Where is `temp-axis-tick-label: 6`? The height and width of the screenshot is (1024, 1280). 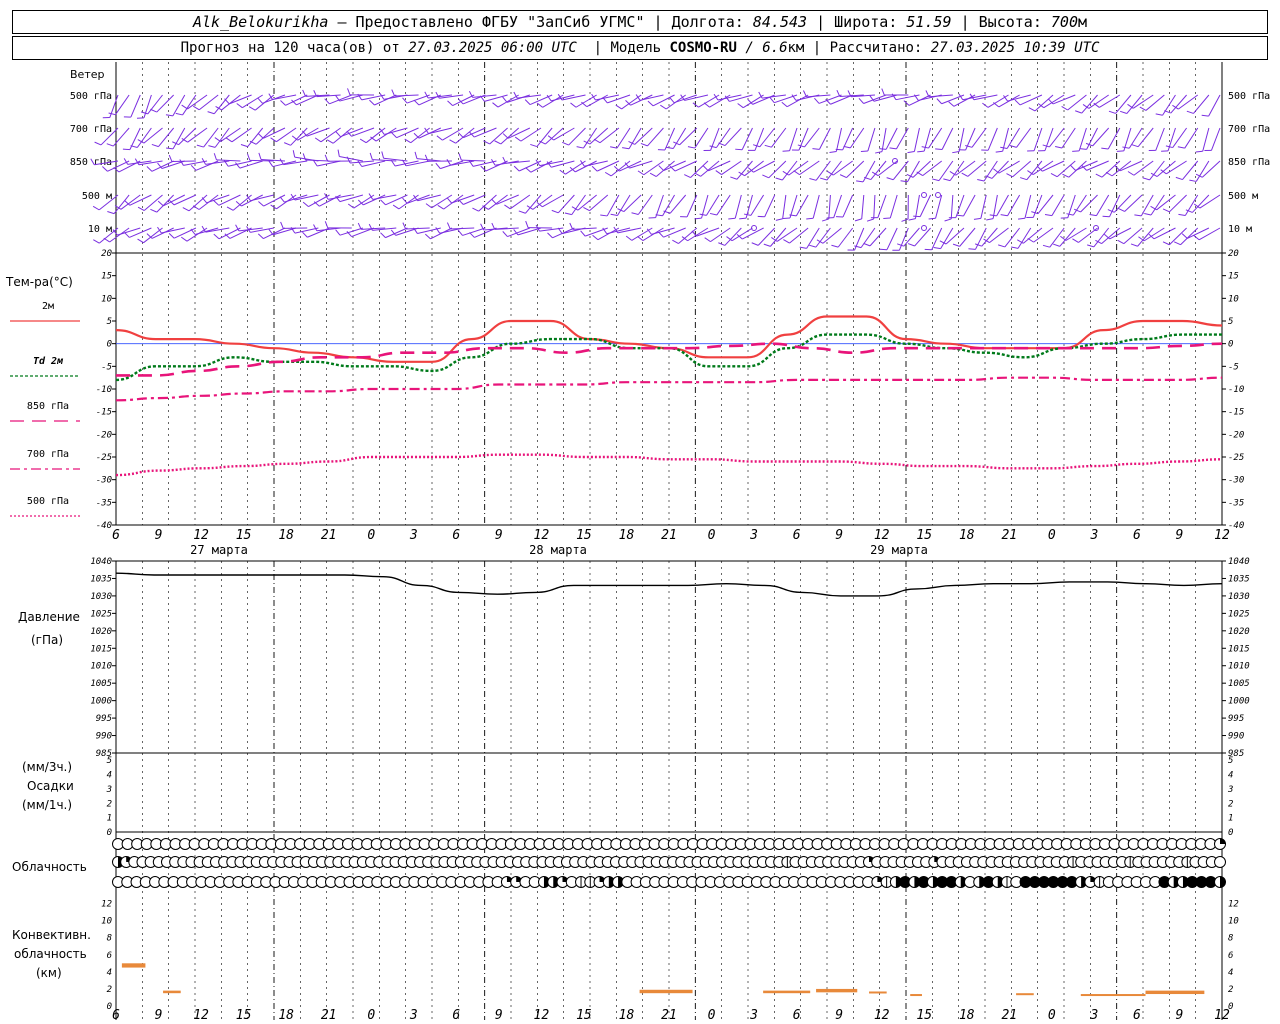 temp-axis-tick-label: 6 is located at coordinates (116, 535).